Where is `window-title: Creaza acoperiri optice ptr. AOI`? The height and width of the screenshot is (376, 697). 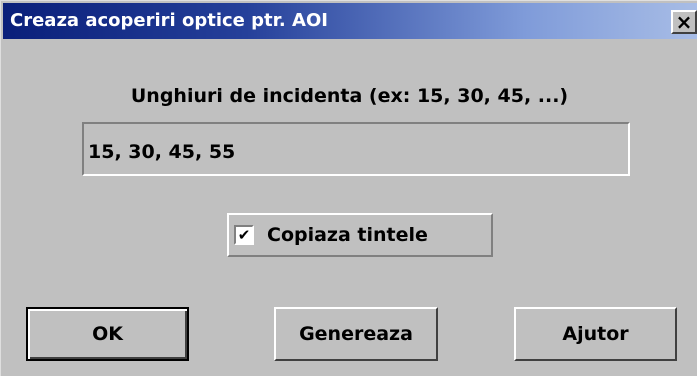 window-title: Creaza acoperiri optice ptr. AOI is located at coordinates (169, 20).